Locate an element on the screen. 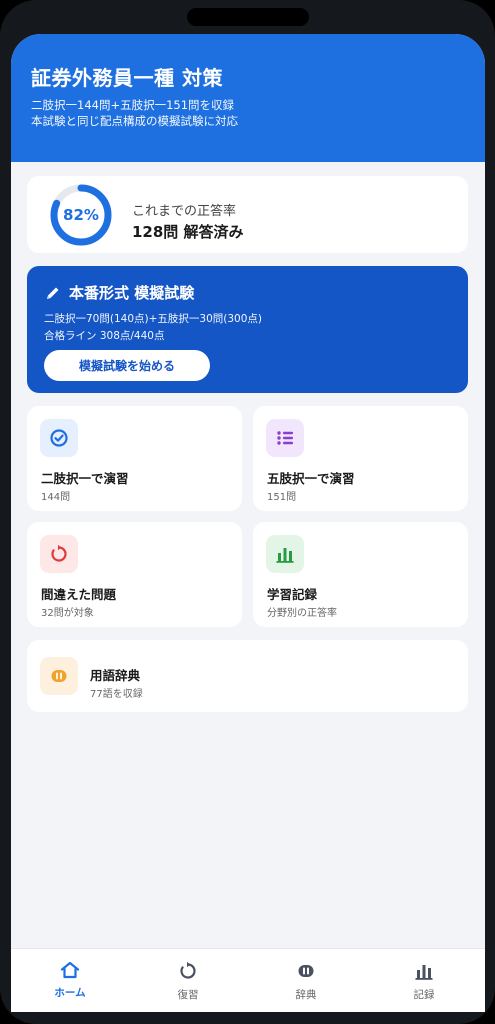 The height and width of the screenshot is (1024, 495). check-circle-icon is located at coordinates (59, 438).